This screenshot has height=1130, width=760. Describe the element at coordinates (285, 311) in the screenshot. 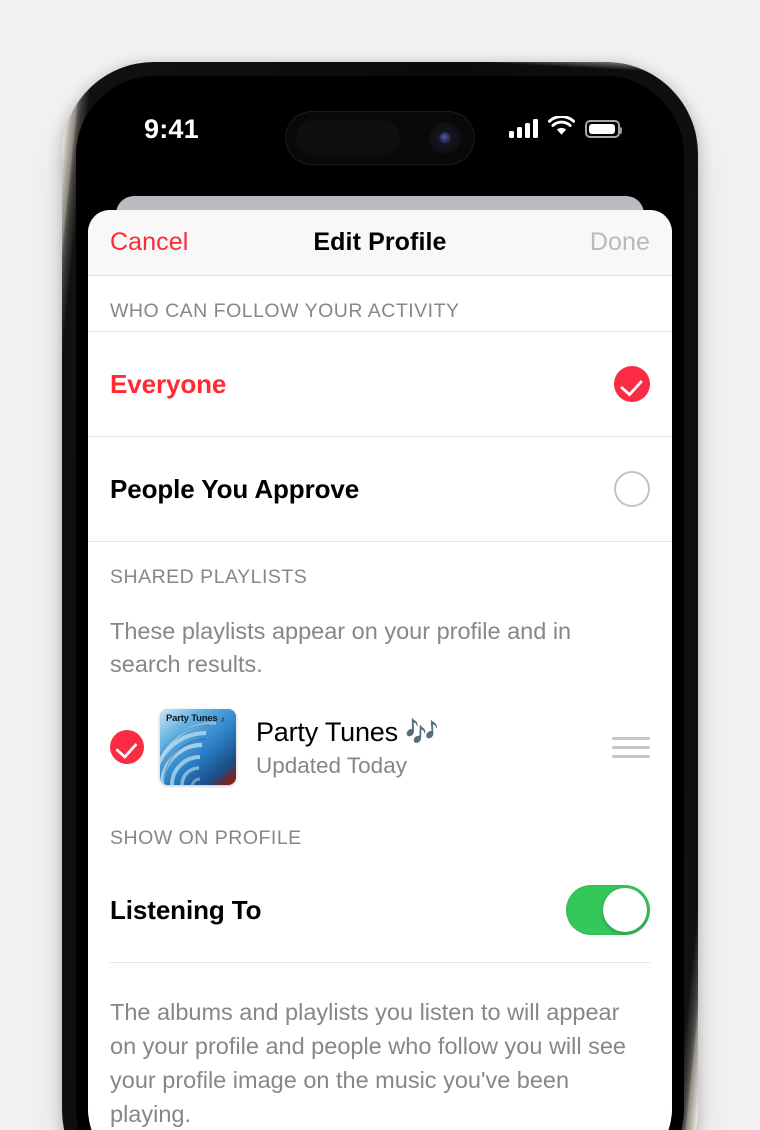

I see `section-header-follow-activity: WHO CAN FOLLOW YOUR ACTIVITY` at that location.